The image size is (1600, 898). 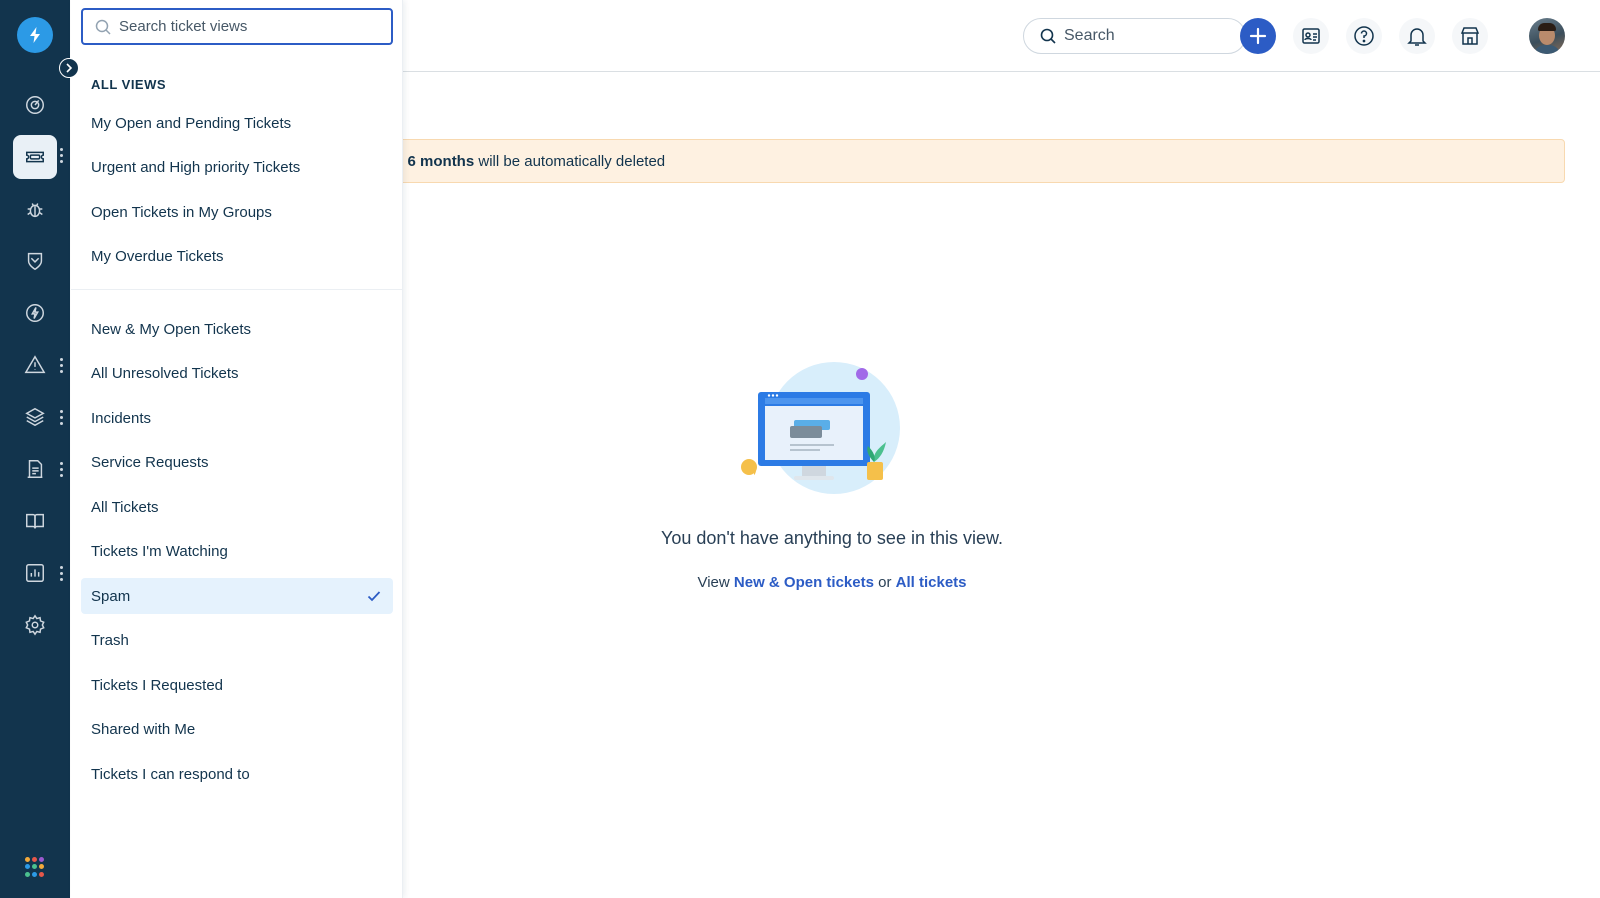 I want to click on view-item-label: Urgent and High priority Tickets, so click(x=196, y=167).